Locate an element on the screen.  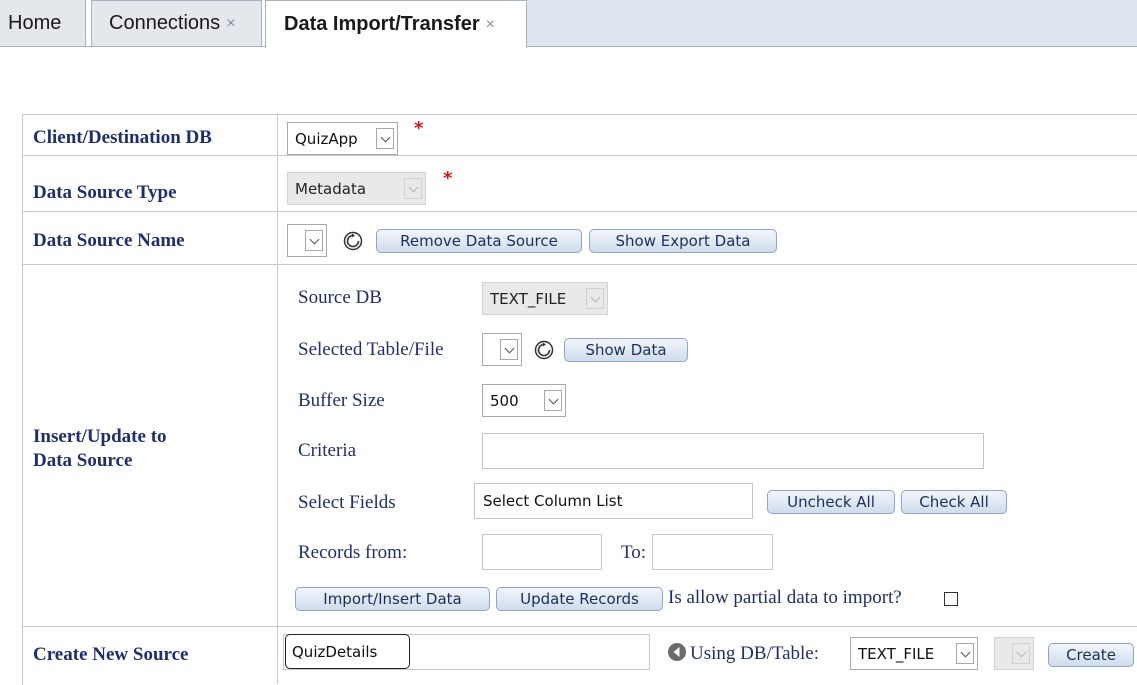
insert-update-label-line1: Insert/Update to is located at coordinates (100, 436).